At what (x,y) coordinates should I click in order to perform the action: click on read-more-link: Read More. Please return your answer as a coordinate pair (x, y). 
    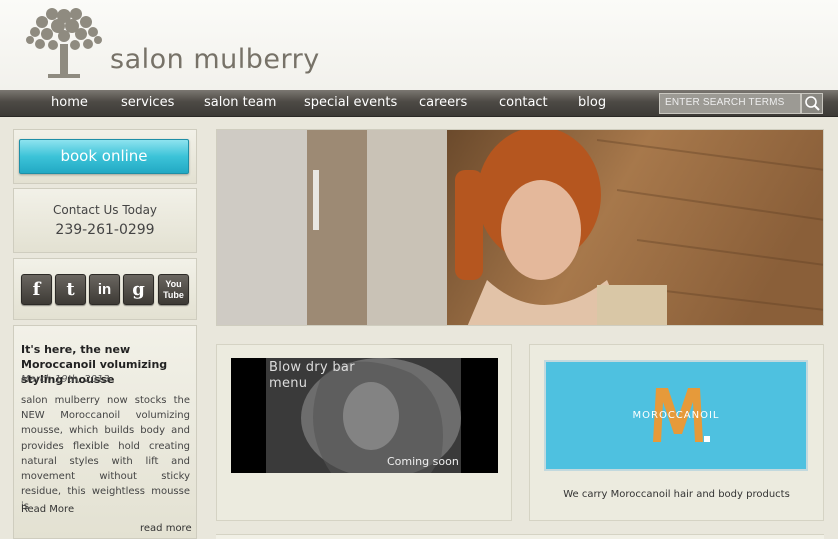
    Looking at the image, I should click on (47, 509).